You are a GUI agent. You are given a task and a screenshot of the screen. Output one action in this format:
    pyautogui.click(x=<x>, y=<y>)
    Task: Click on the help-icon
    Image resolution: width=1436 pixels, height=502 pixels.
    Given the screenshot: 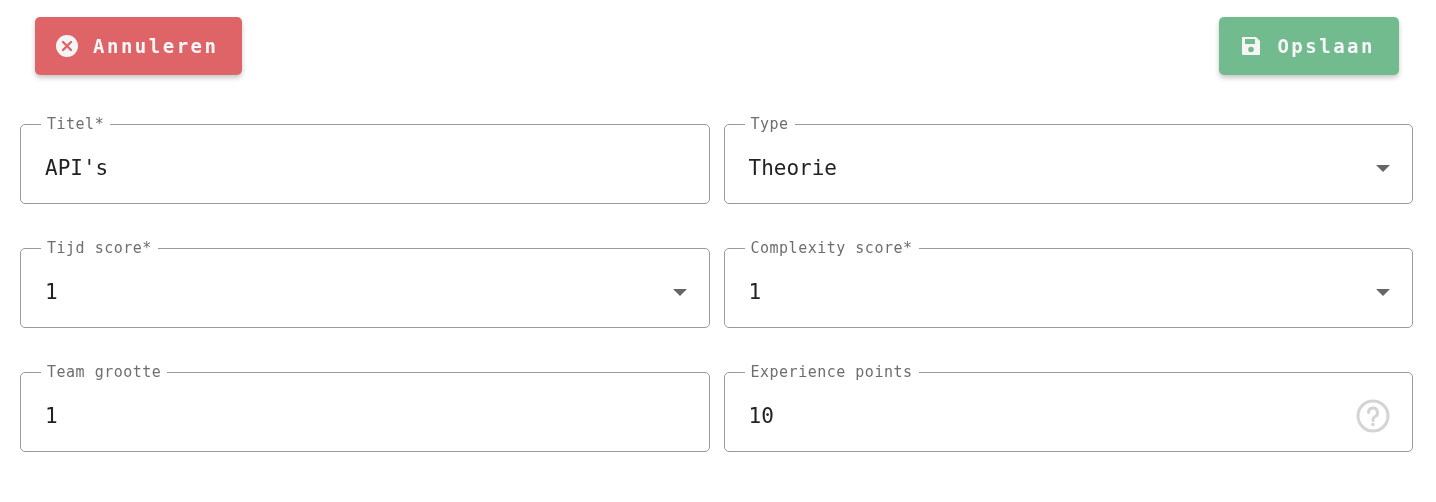 What is the action you would take?
    pyautogui.click(x=1373, y=416)
    